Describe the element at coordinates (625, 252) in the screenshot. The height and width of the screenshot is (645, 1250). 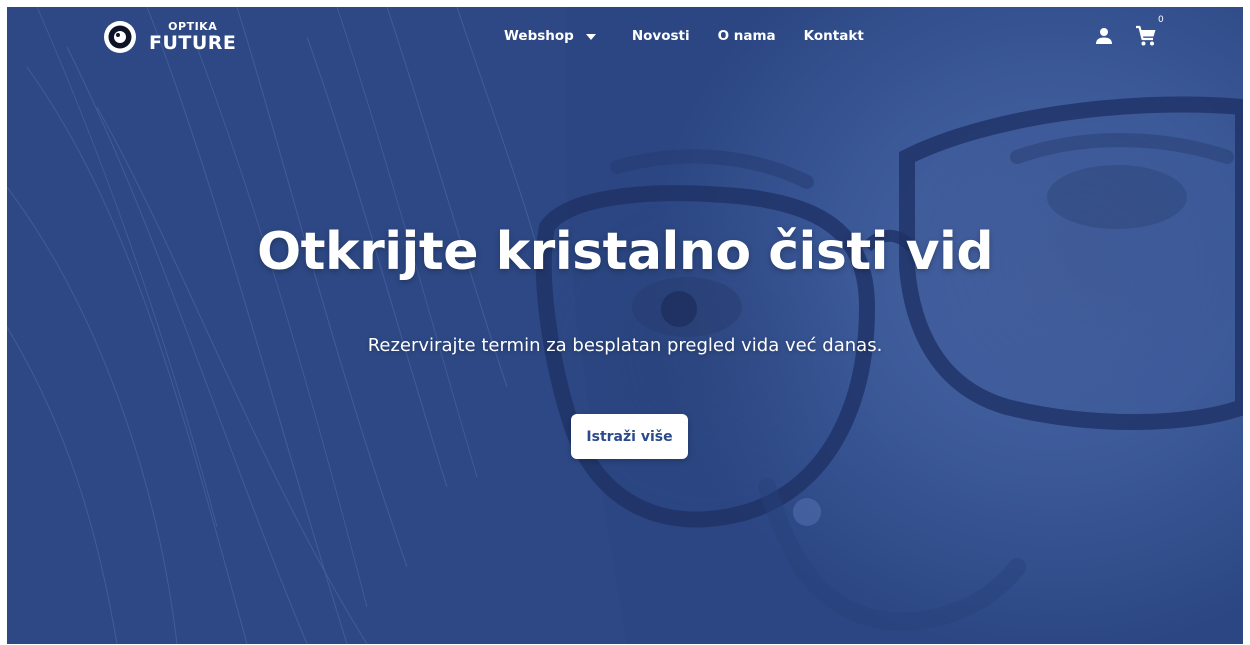
I see `hero-title: Otkrijte kristalno čisti vid` at that location.